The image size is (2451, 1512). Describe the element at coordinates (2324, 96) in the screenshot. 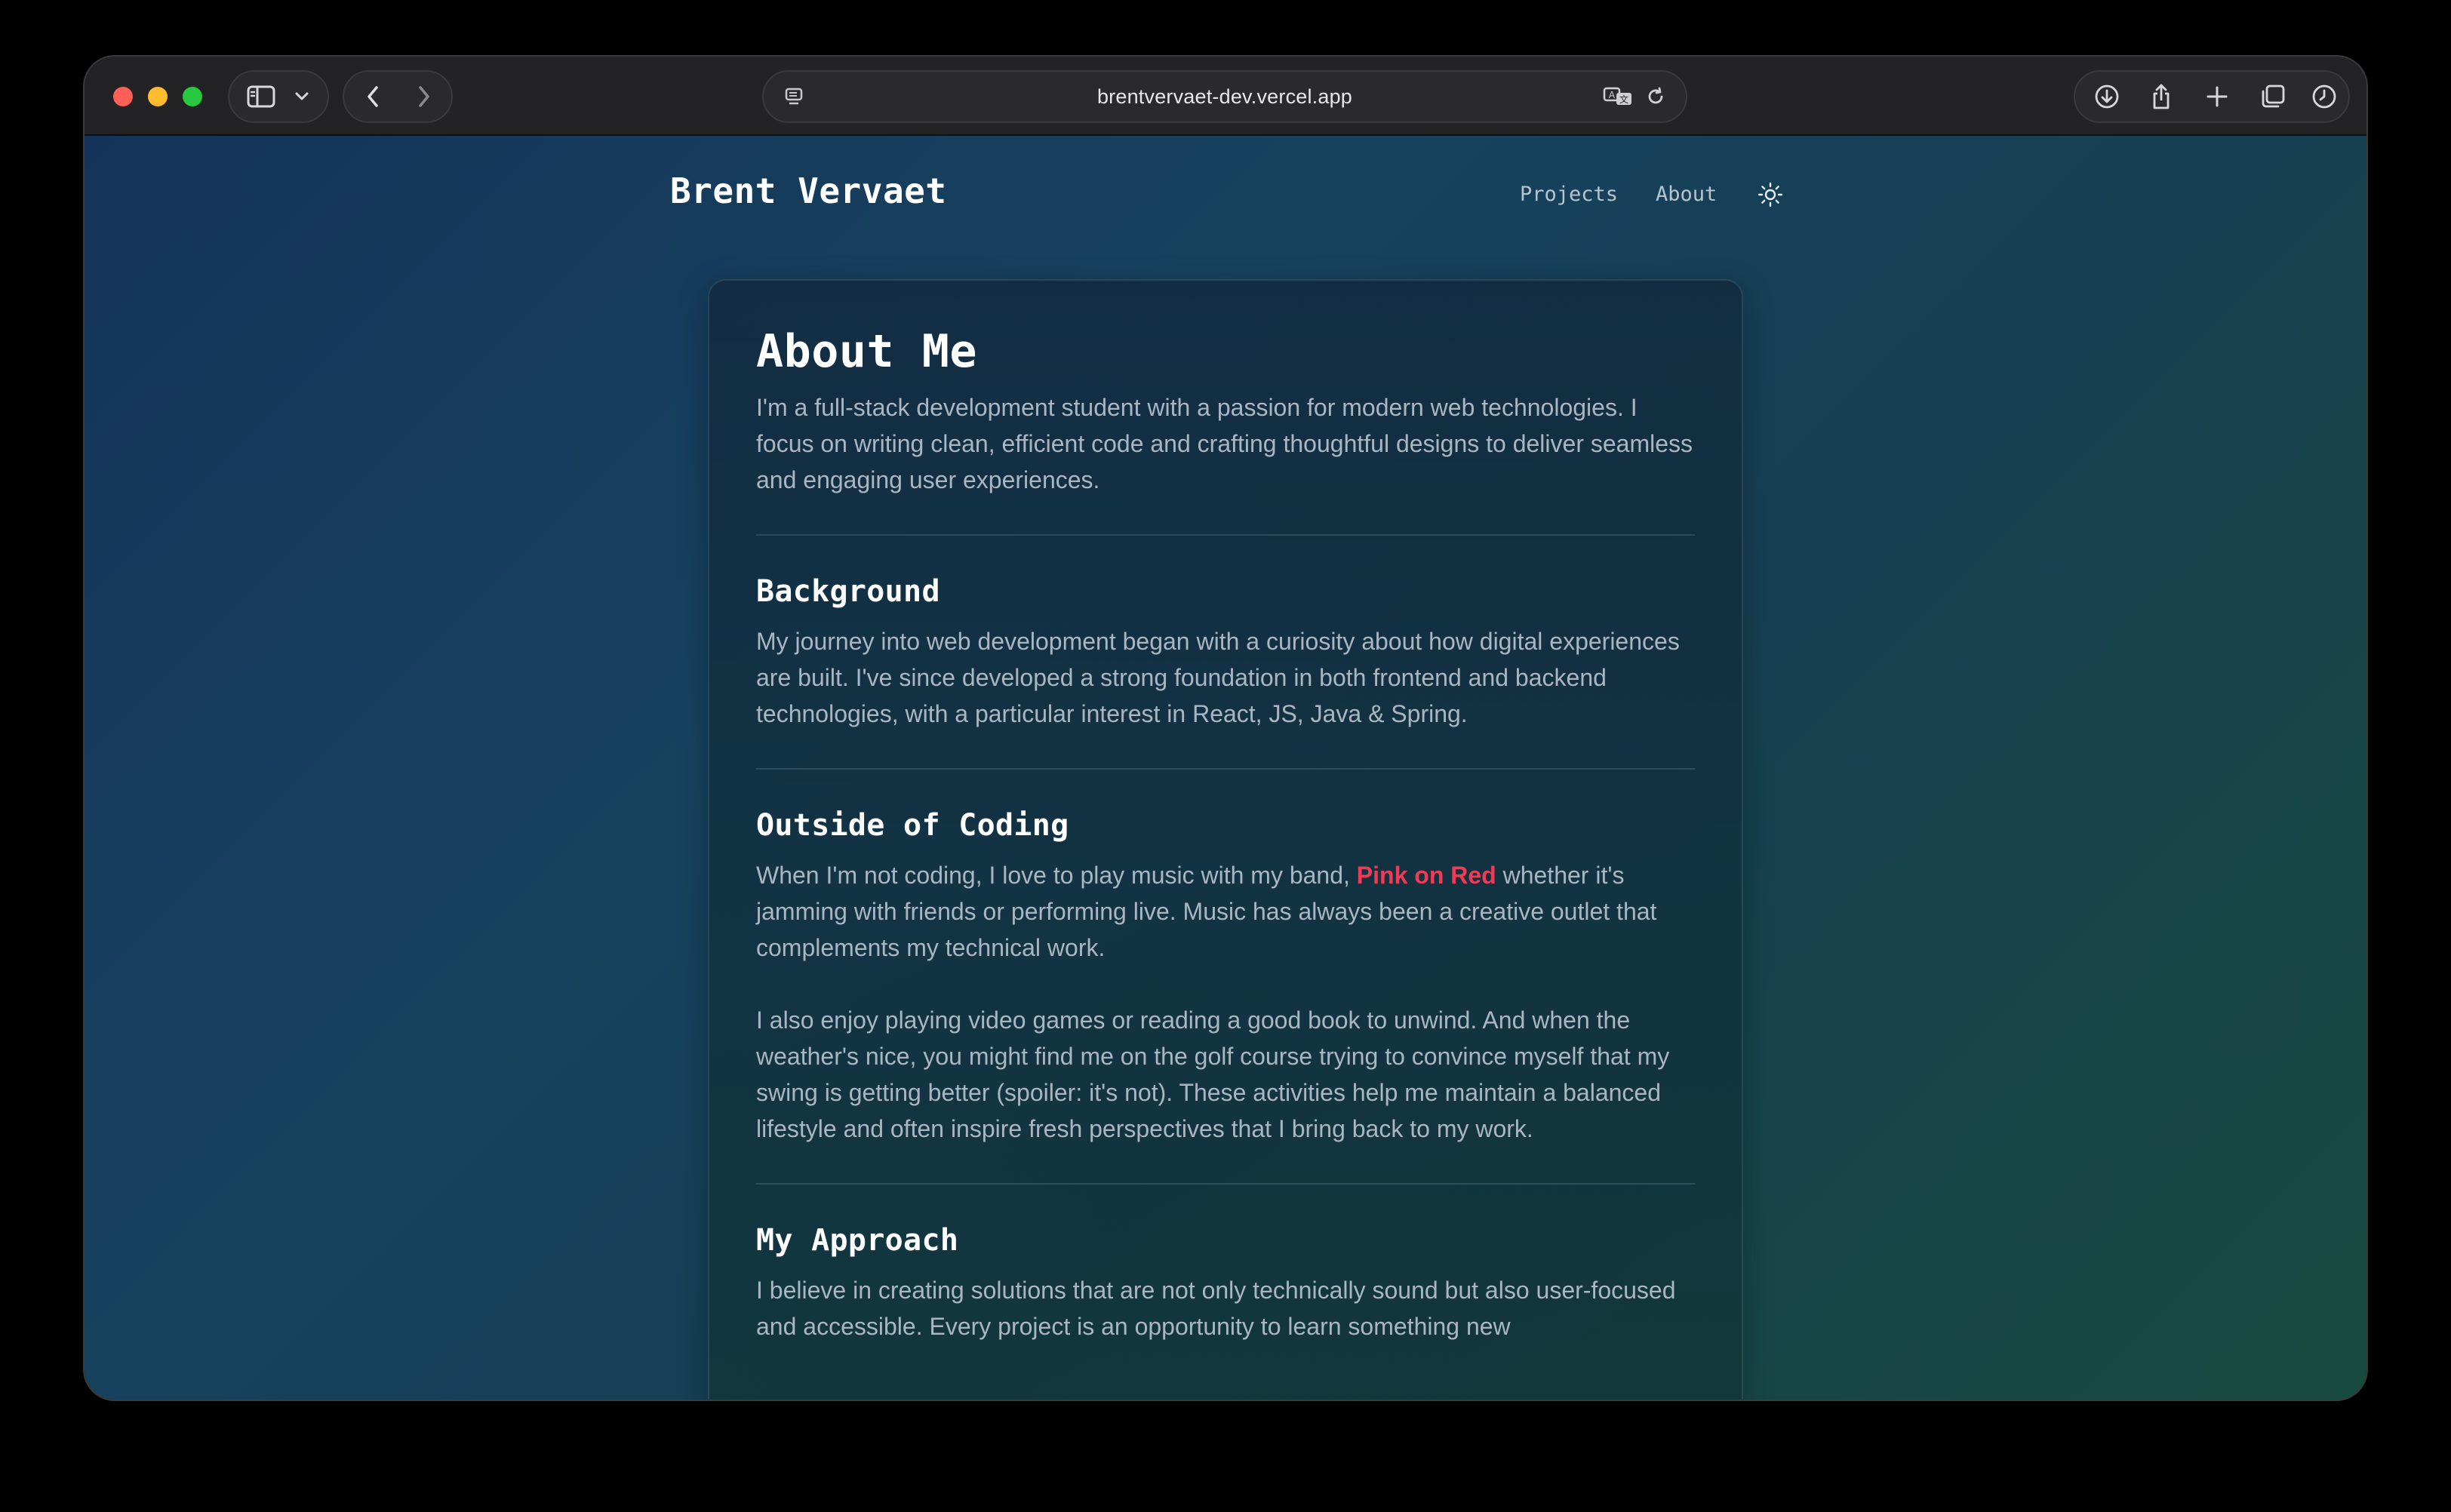

I see `clock-icon` at that location.